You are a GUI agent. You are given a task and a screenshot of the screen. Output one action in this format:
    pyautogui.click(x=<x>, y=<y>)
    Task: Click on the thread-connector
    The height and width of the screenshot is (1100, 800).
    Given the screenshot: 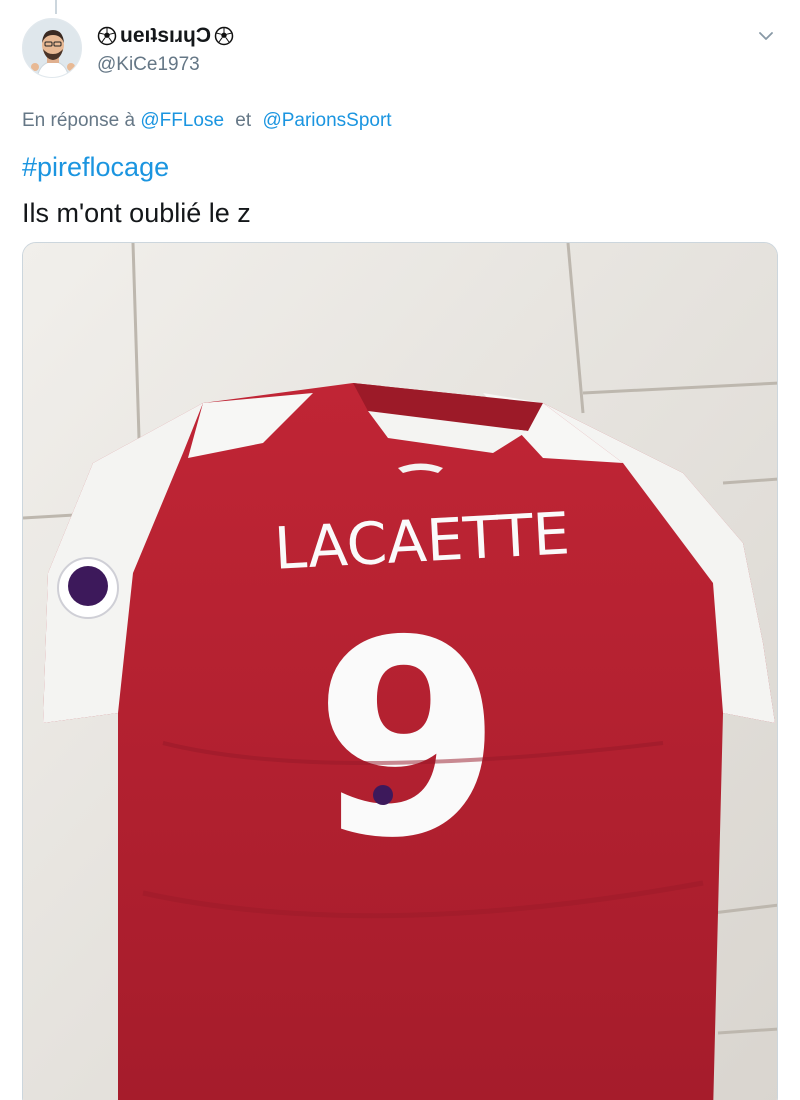 What is the action you would take?
    pyautogui.click(x=56, y=7)
    